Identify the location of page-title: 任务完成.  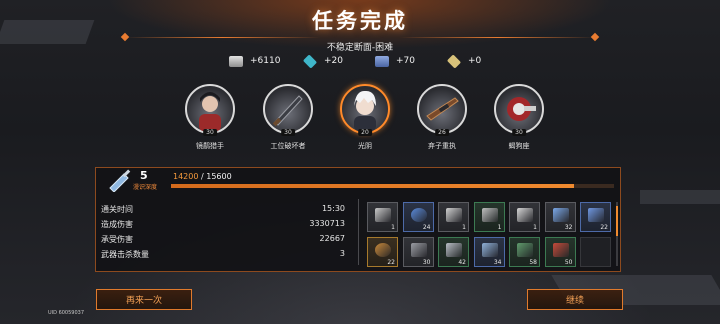
(360, 21).